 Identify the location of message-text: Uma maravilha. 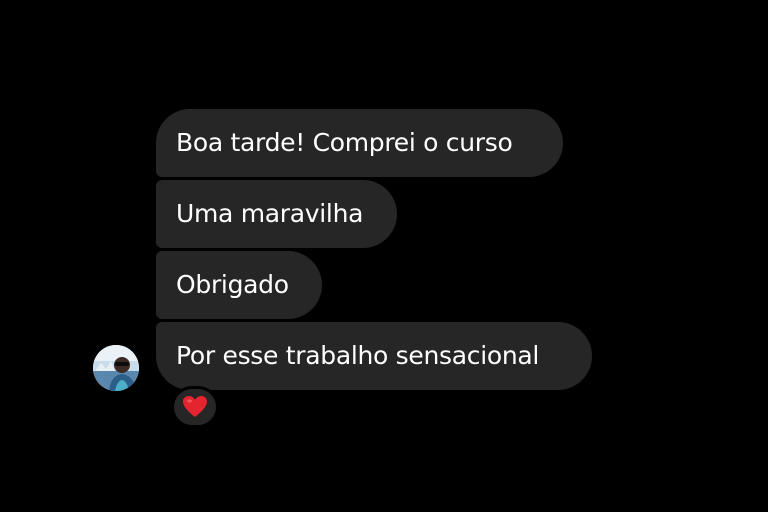
(270, 213).